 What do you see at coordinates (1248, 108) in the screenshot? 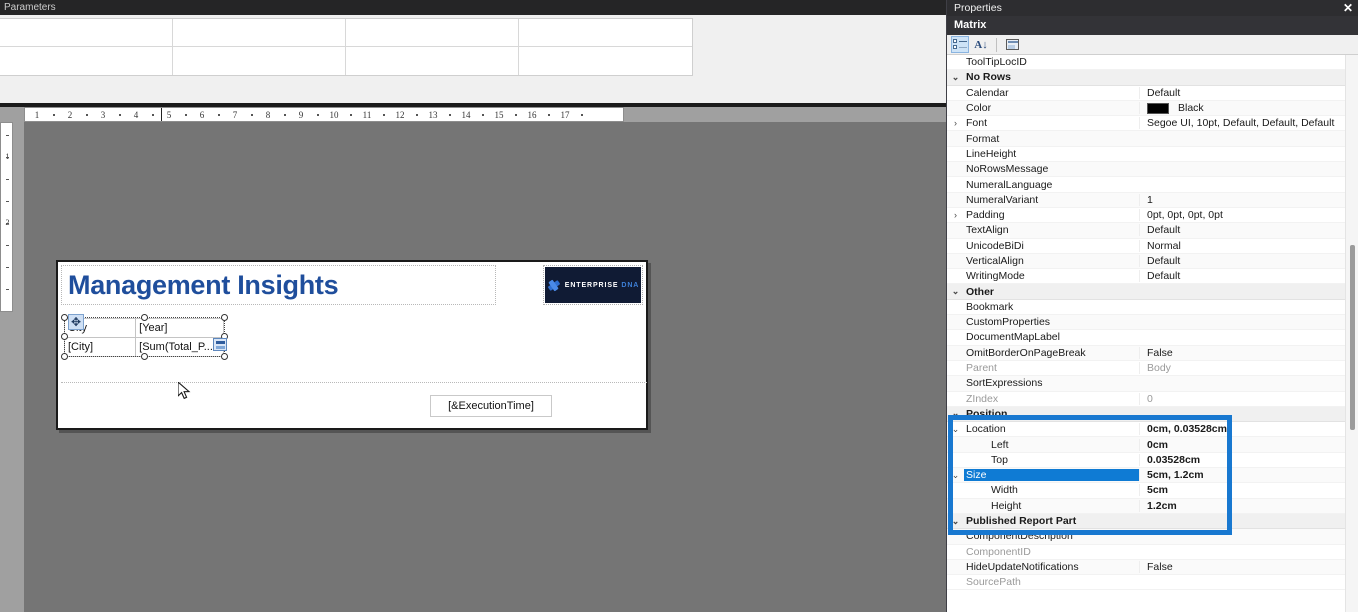
I see `property-value: Black` at bounding box center [1248, 108].